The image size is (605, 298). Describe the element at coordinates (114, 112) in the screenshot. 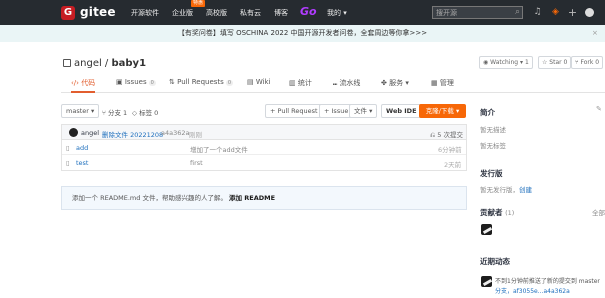

I see `branches-link: ⑂ 分支 1` at that location.